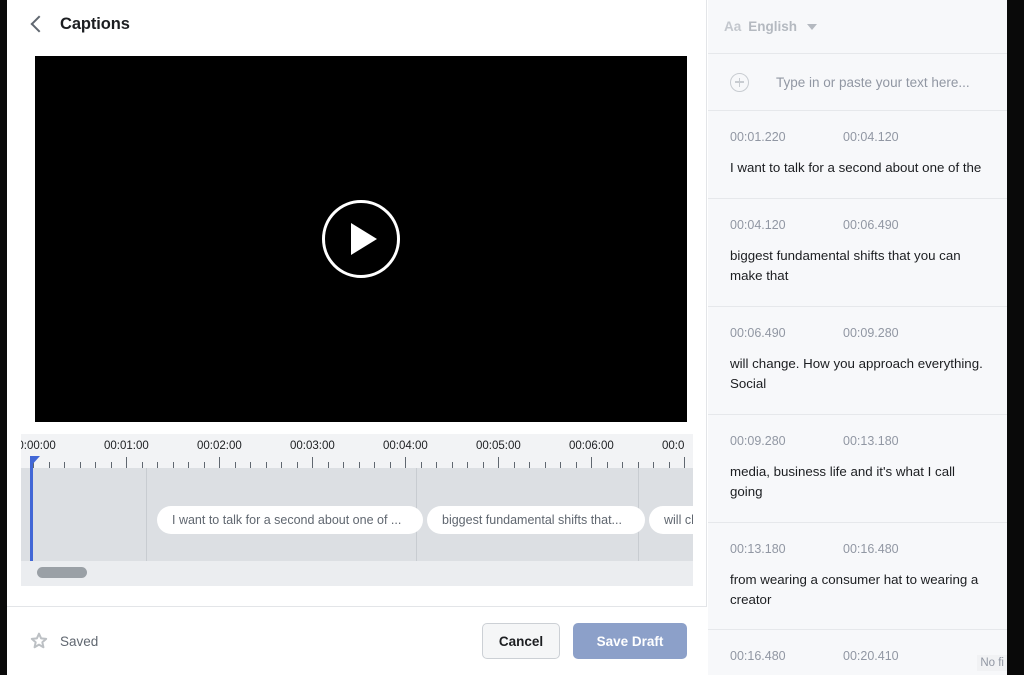 The height and width of the screenshot is (675, 1024). Describe the element at coordinates (357, 640) in the screenshot. I see `editor-footer: Saved Cancel Save Draft` at that location.